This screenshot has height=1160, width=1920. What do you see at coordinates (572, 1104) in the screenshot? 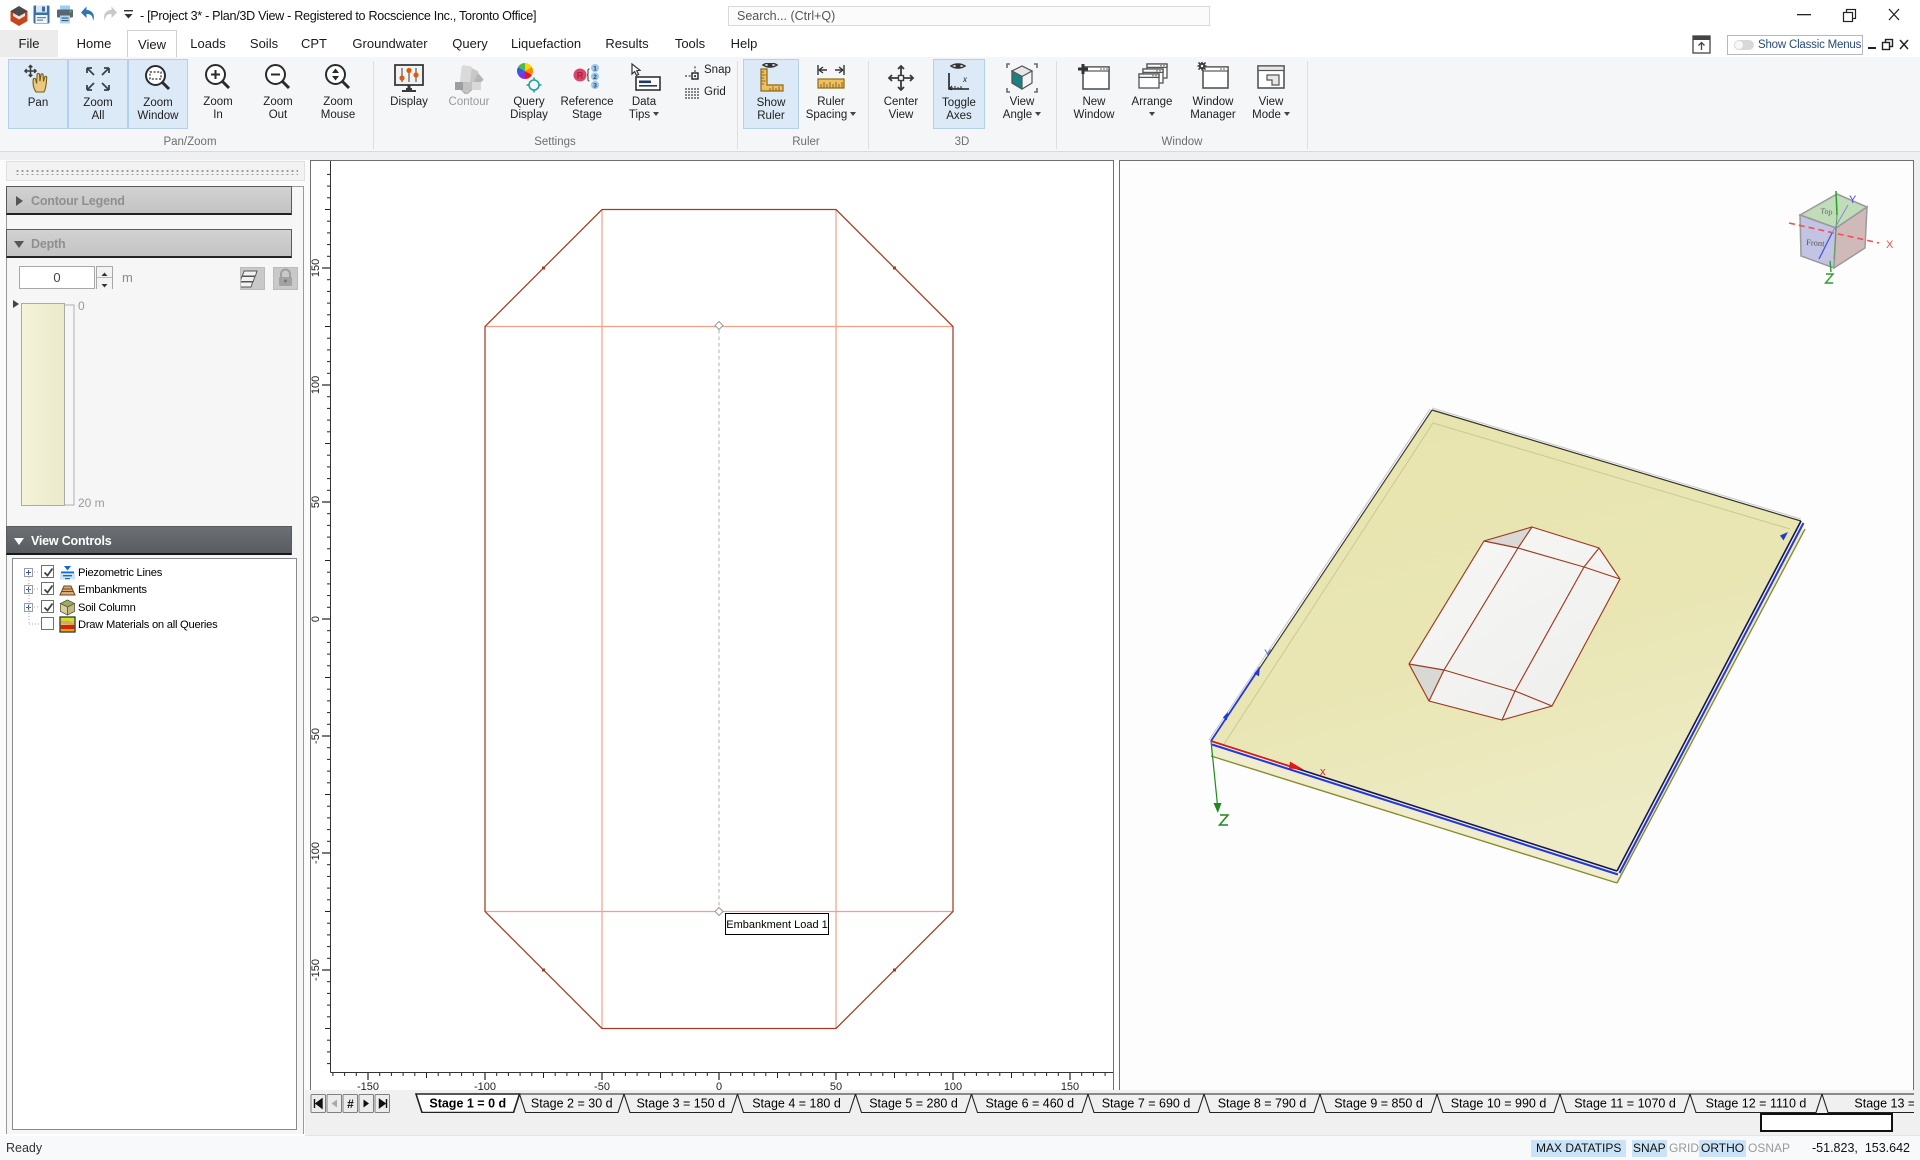
I see `svg-text: Stage 2 = 30 d` at bounding box center [572, 1104].